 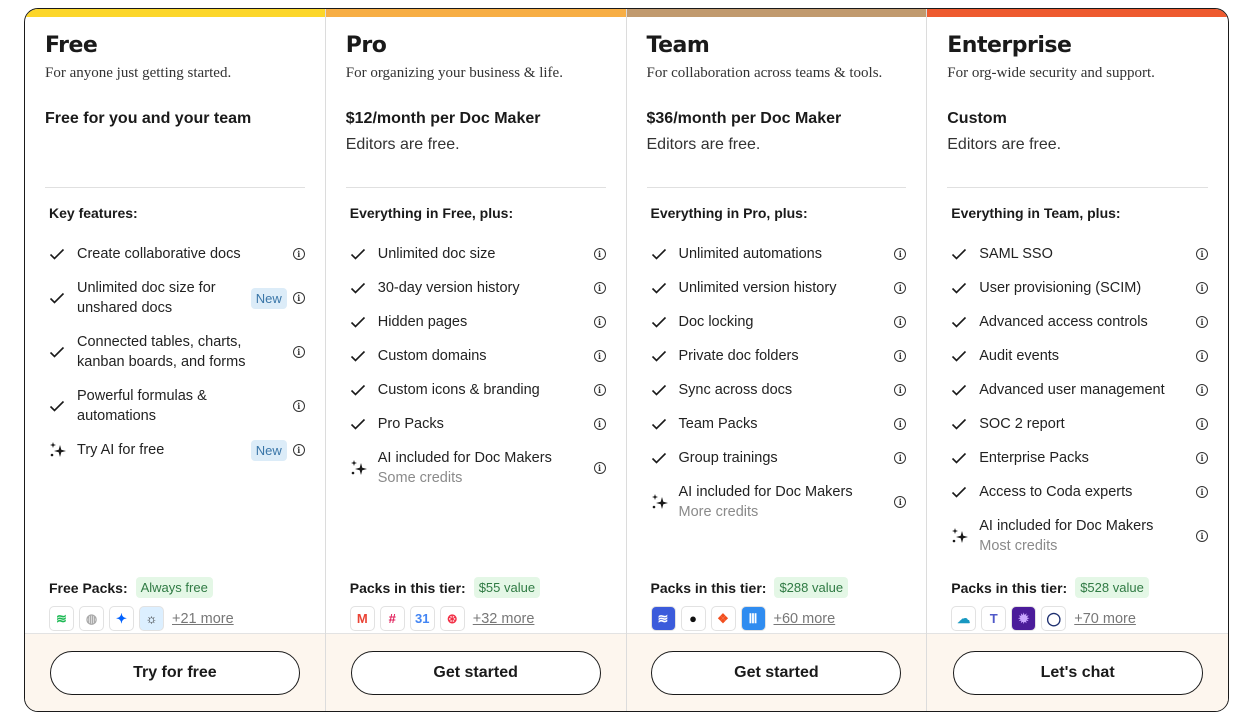 What do you see at coordinates (402, 144) in the screenshot?
I see `tier-price-note: Editors are free.` at bounding box center [402, 144].